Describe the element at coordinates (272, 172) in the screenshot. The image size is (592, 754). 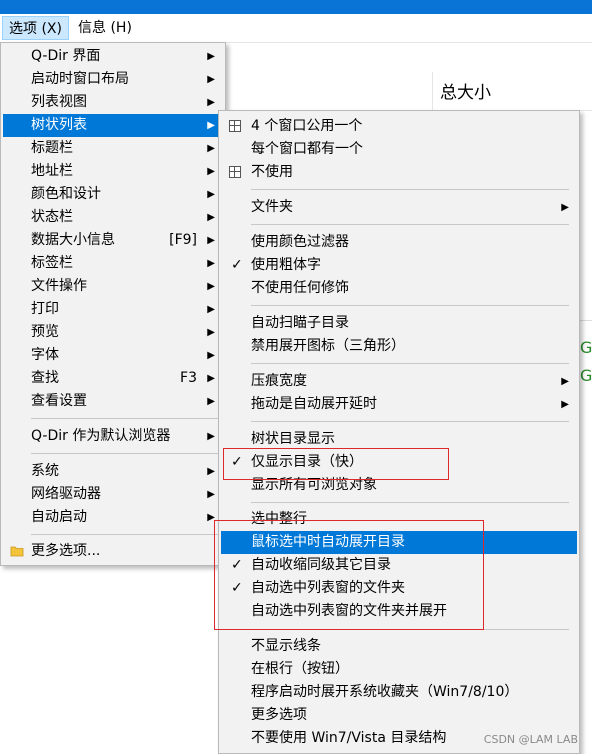
I see `submenu-item-label: 不使用` at that location.